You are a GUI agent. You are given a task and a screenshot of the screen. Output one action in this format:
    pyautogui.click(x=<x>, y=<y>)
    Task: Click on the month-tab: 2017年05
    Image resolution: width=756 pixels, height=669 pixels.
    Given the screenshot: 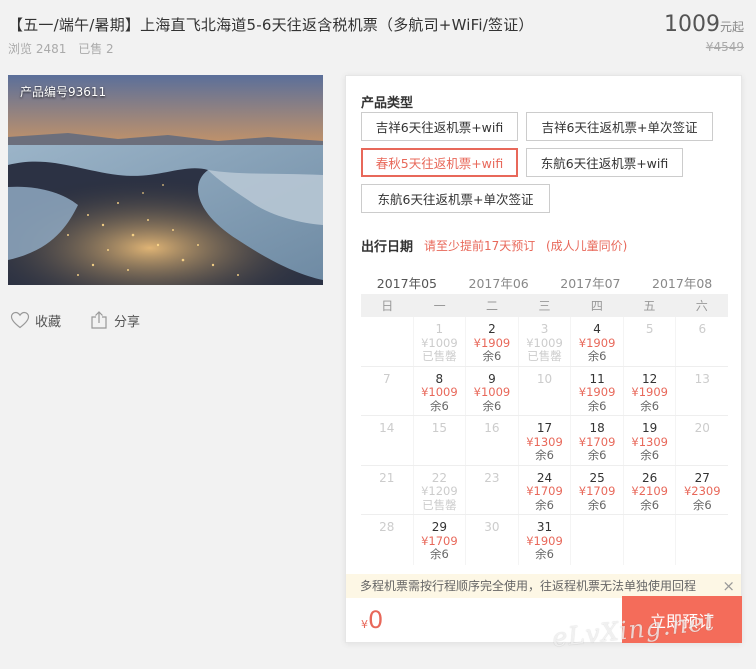 What is the action you would take?
    pyautogui.click(x=407, y=282)
    